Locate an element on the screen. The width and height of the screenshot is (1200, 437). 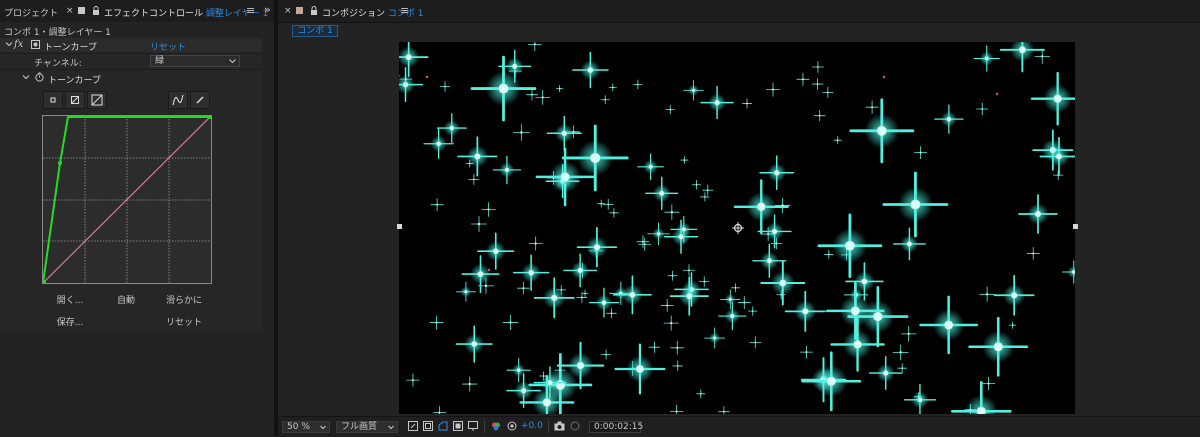
region-of-interest-icon is located at coordinates (458, 426).